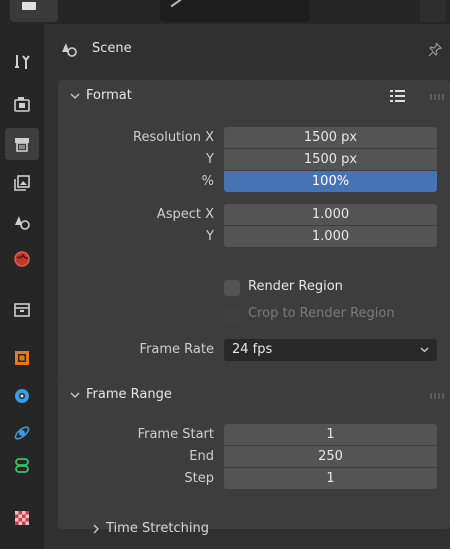 This screenshot has height=549, width=450. Describe the element at coordinates (435, 49) in the screenshot. I see `pin-icon` at that location.